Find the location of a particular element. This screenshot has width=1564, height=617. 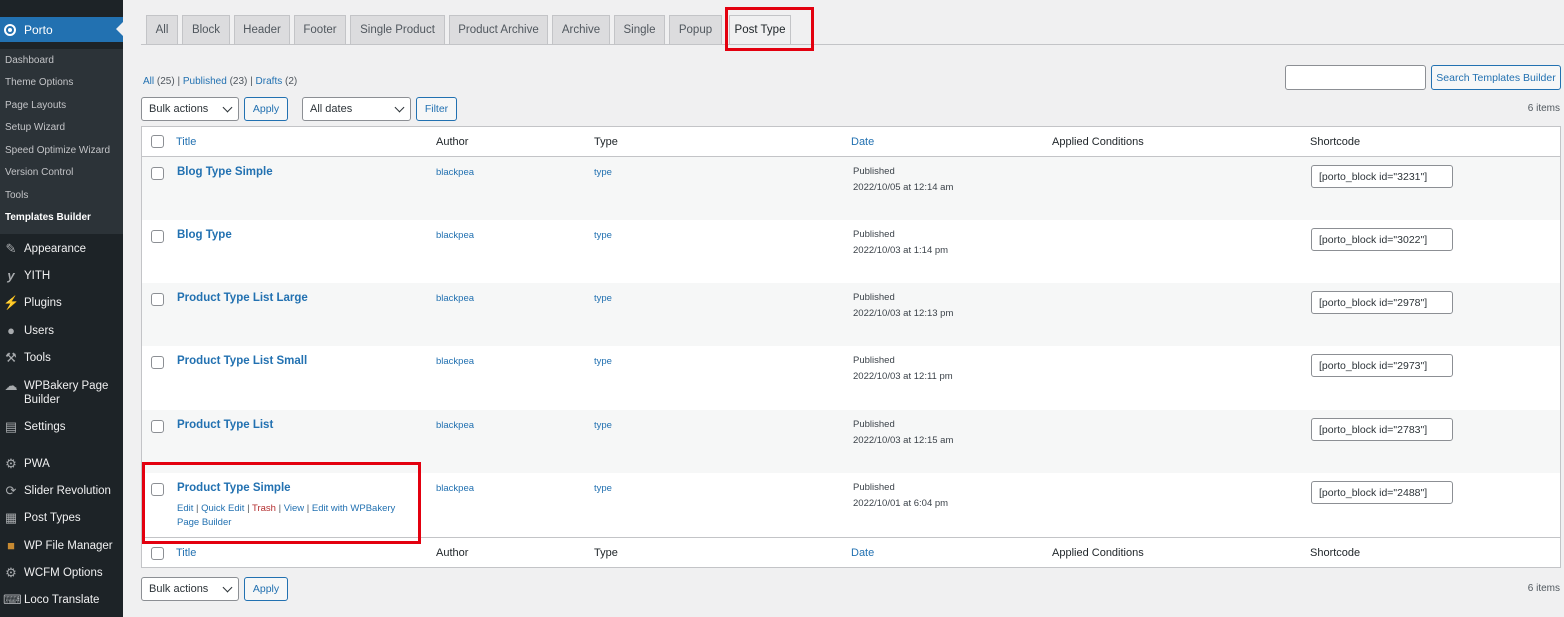

row-status: Published is located at coordinates (874, 234).